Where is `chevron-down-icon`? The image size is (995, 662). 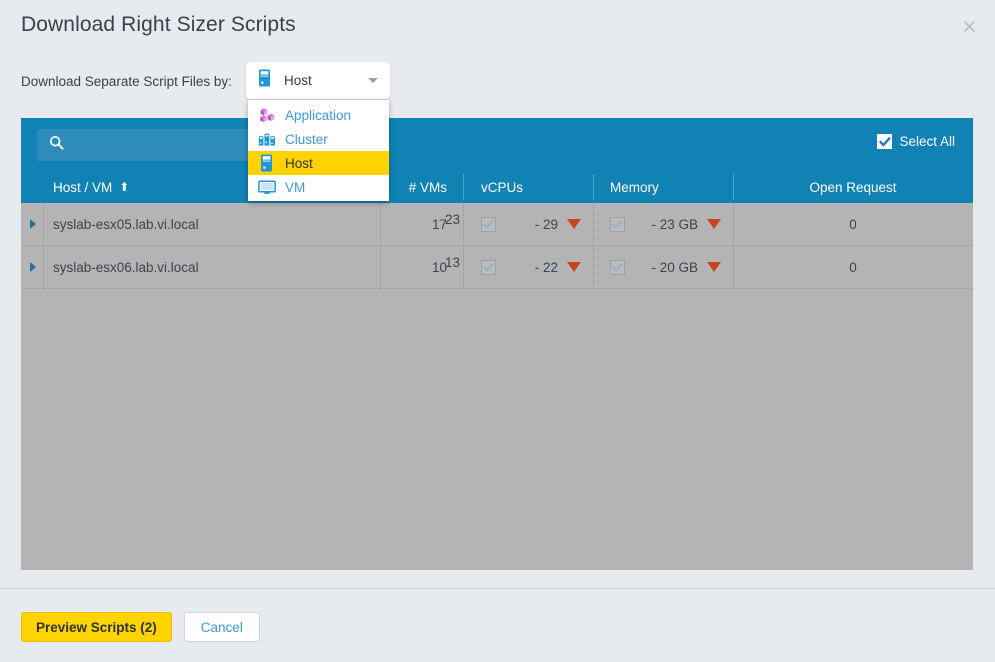
chevron-down-icon is located at coordinates (373, 80).